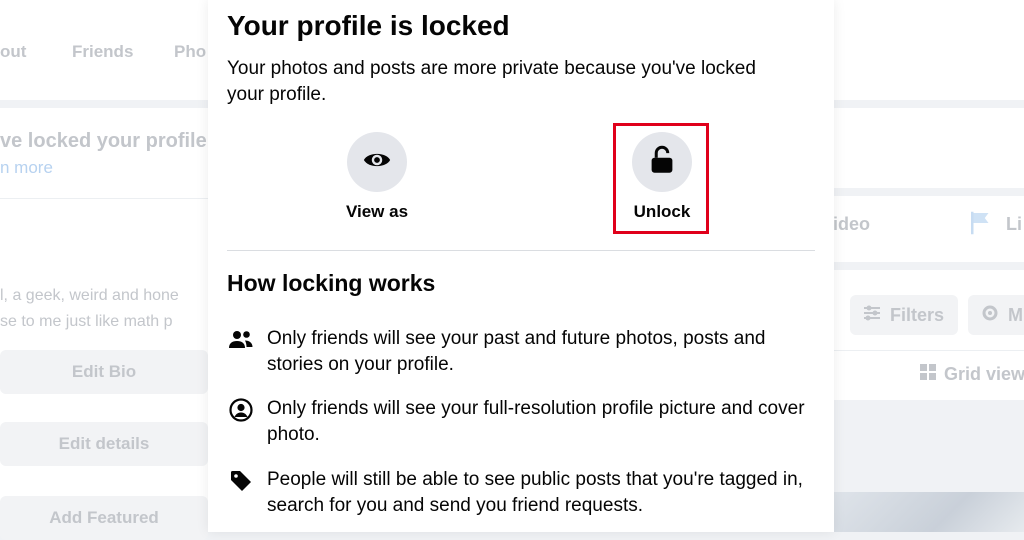 The height and width of the screenshot is (540, 1024). What do you see at coordinates (86, 321) in the screenshot?
I see `bio-text-line: se to me just like math p` at bounding box center [86, 321].